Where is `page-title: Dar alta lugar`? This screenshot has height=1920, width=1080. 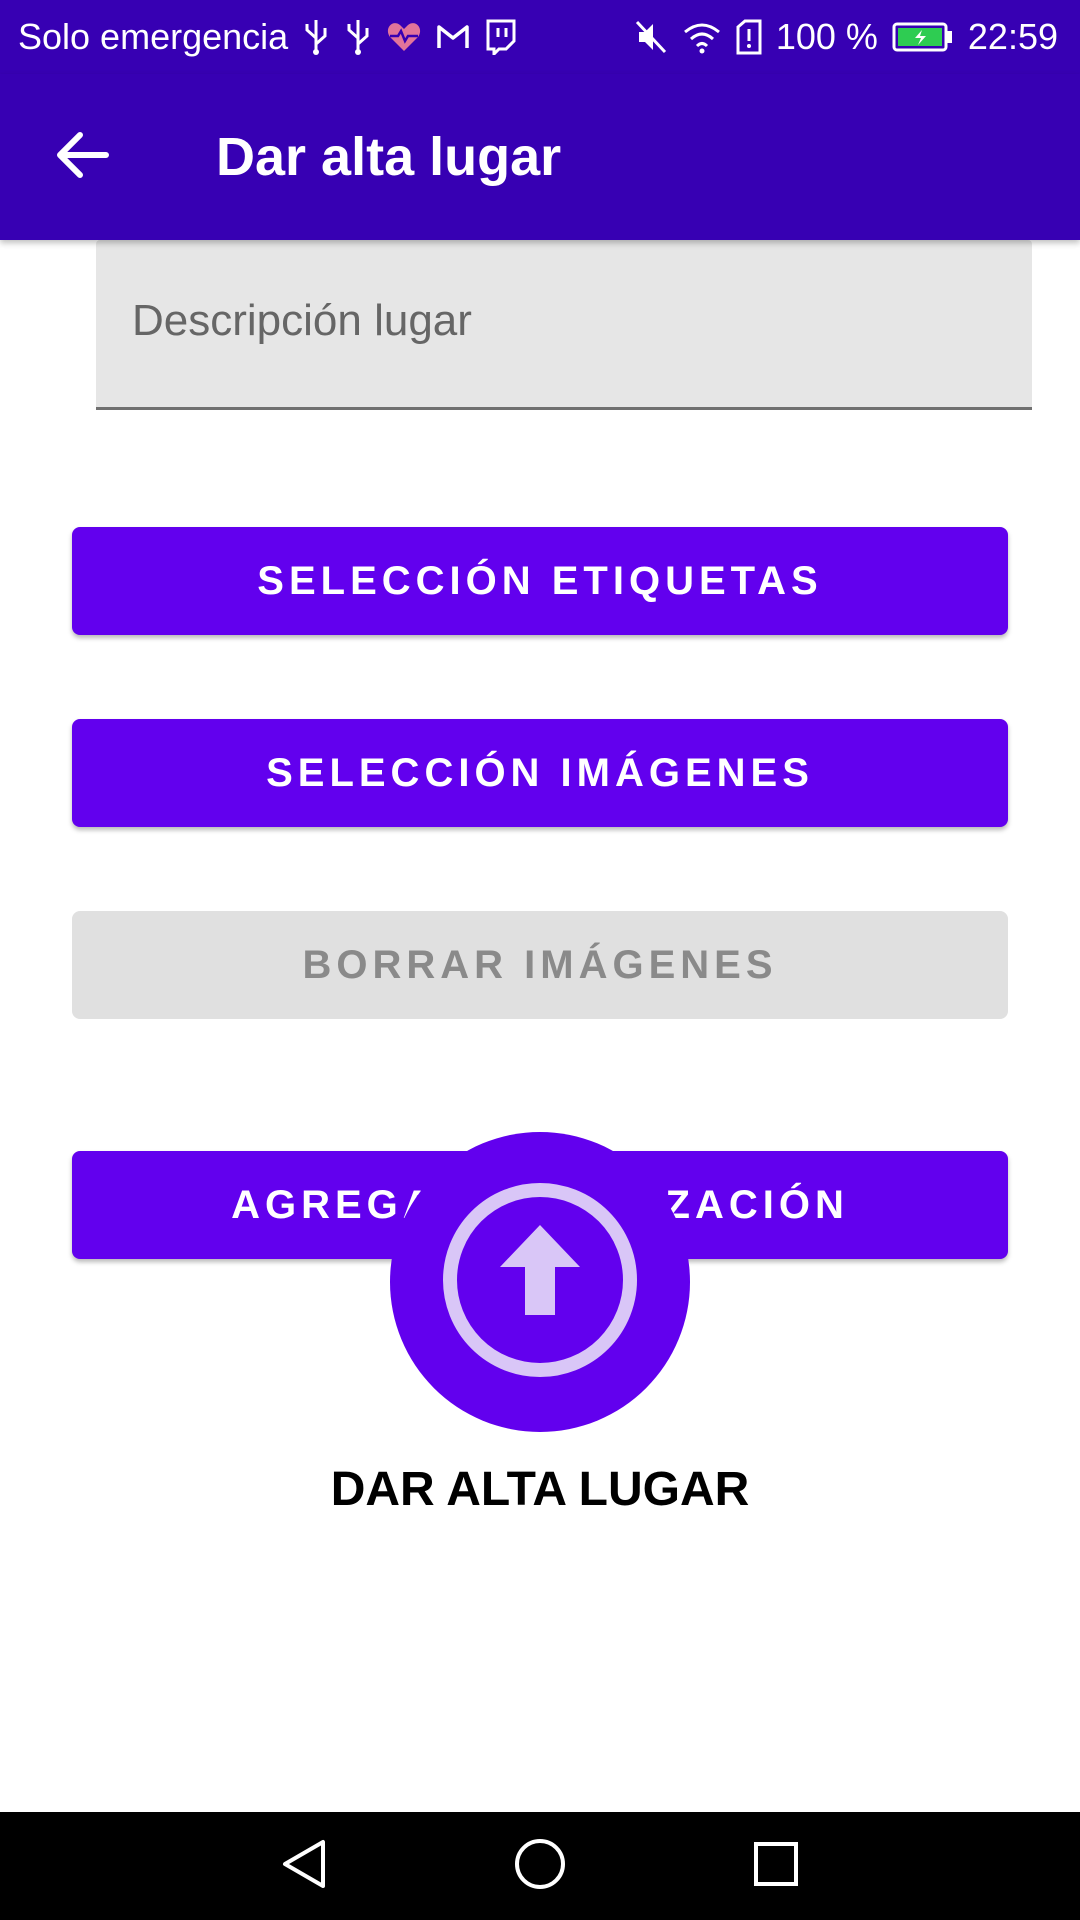
page-title: Dar alta lugar is located at coordinates (389, 157).